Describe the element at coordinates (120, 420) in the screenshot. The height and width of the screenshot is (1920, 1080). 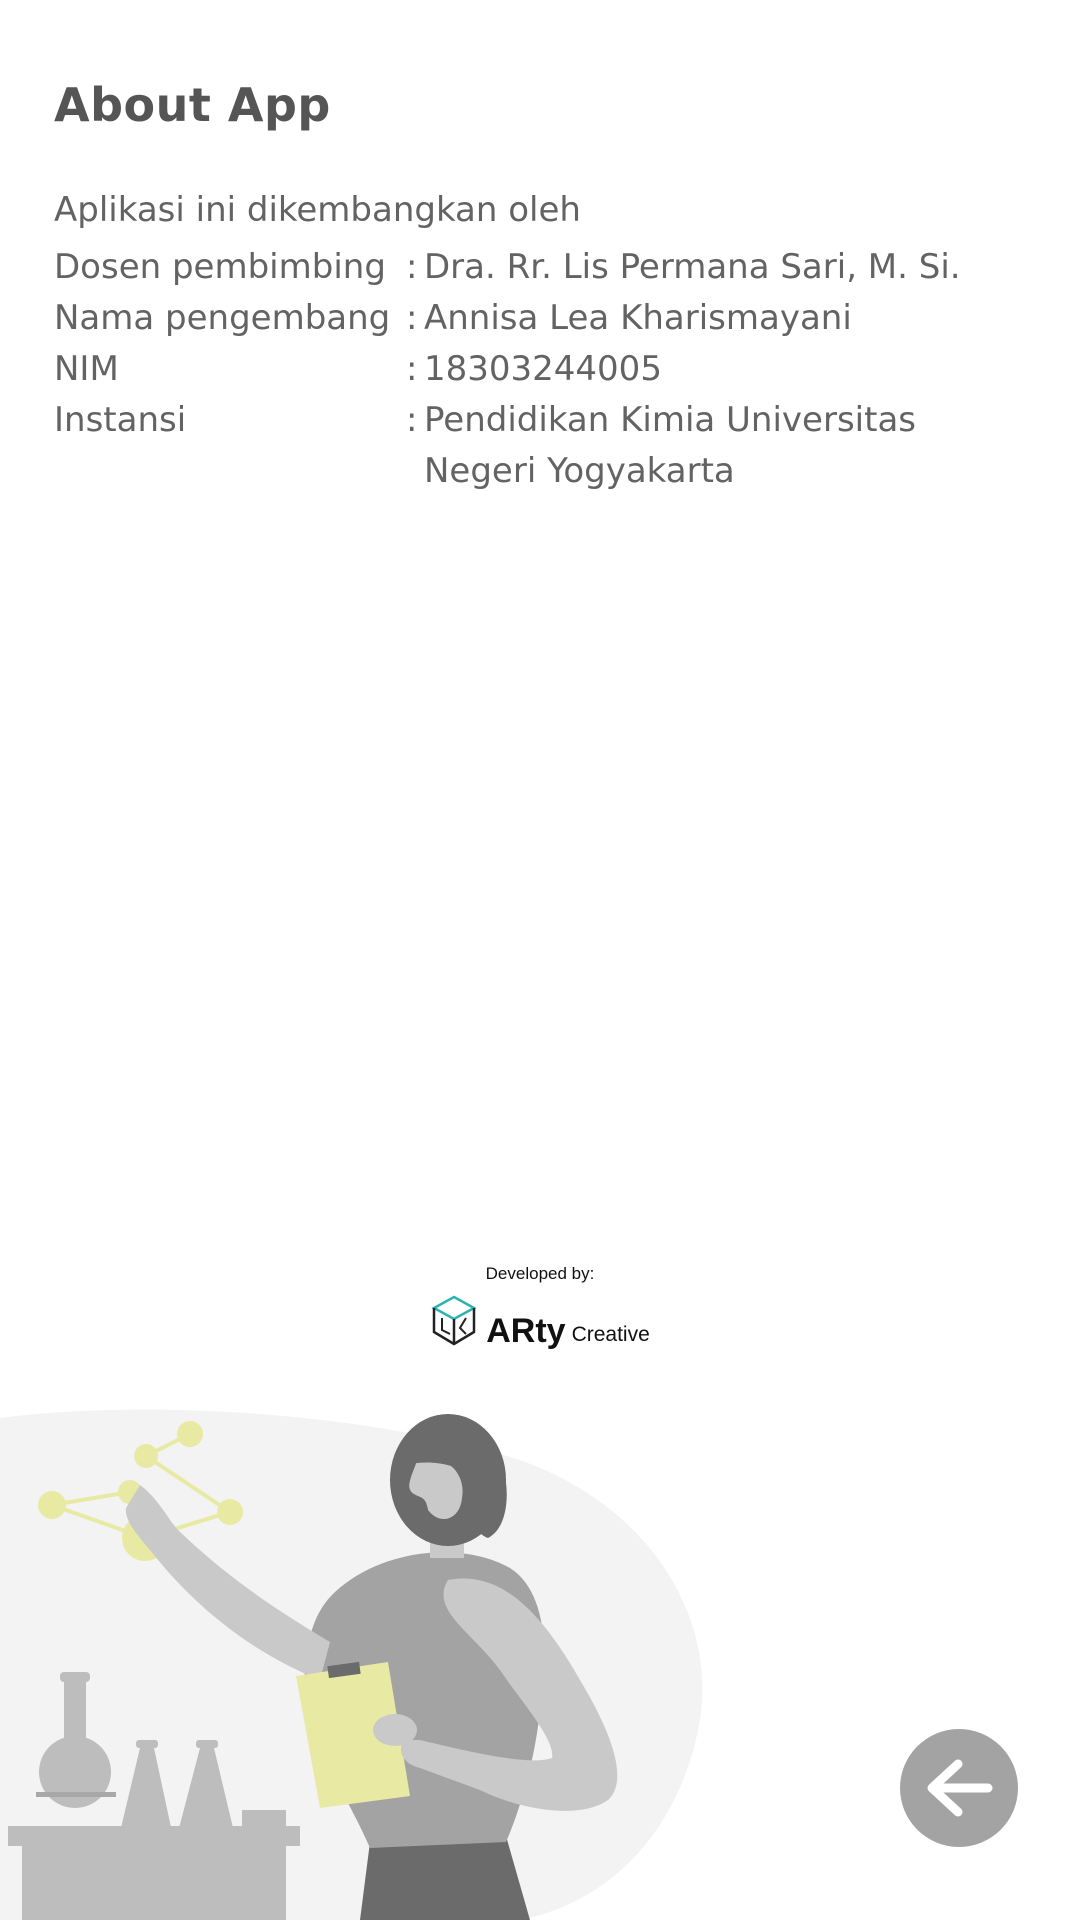
I see `info-label: Instansi` at that location.